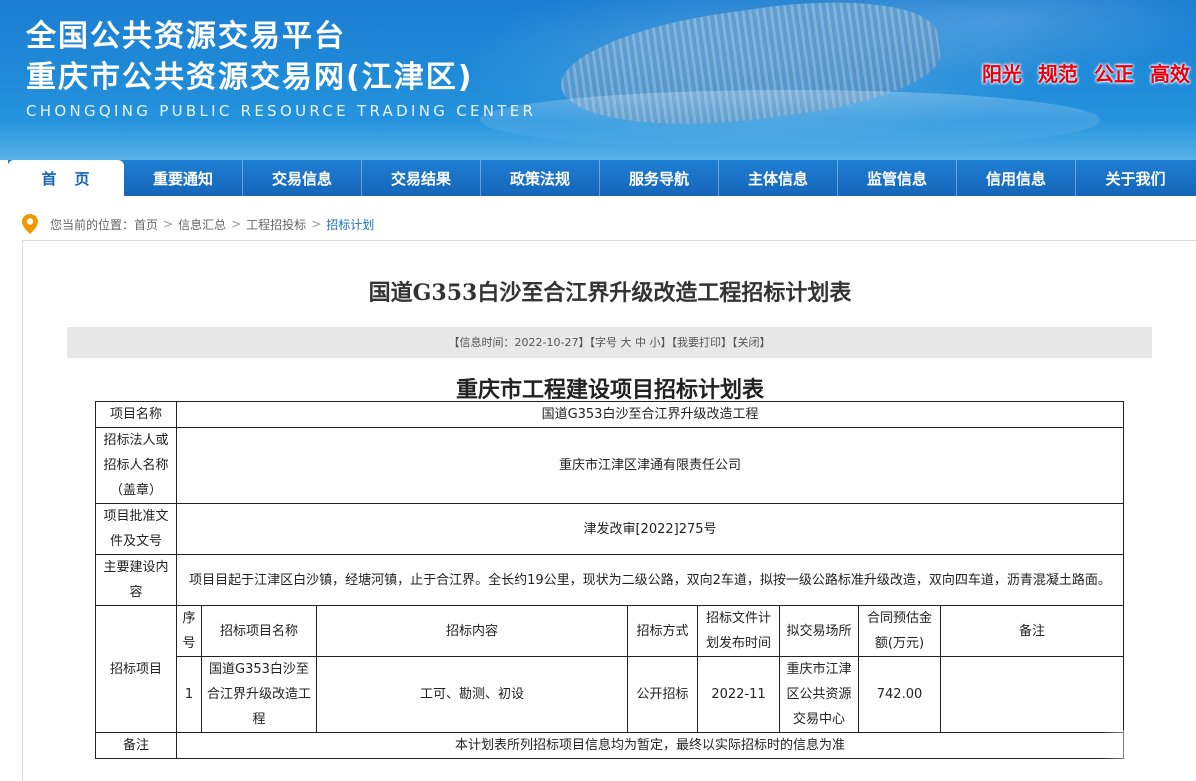 This screenshot has height=781, width=1196. What do you see at coordinates (92, 224) in the screenshot?
I see `breadcrumb-prefix: 您当前的位置：` at bounding box center [92, 224].